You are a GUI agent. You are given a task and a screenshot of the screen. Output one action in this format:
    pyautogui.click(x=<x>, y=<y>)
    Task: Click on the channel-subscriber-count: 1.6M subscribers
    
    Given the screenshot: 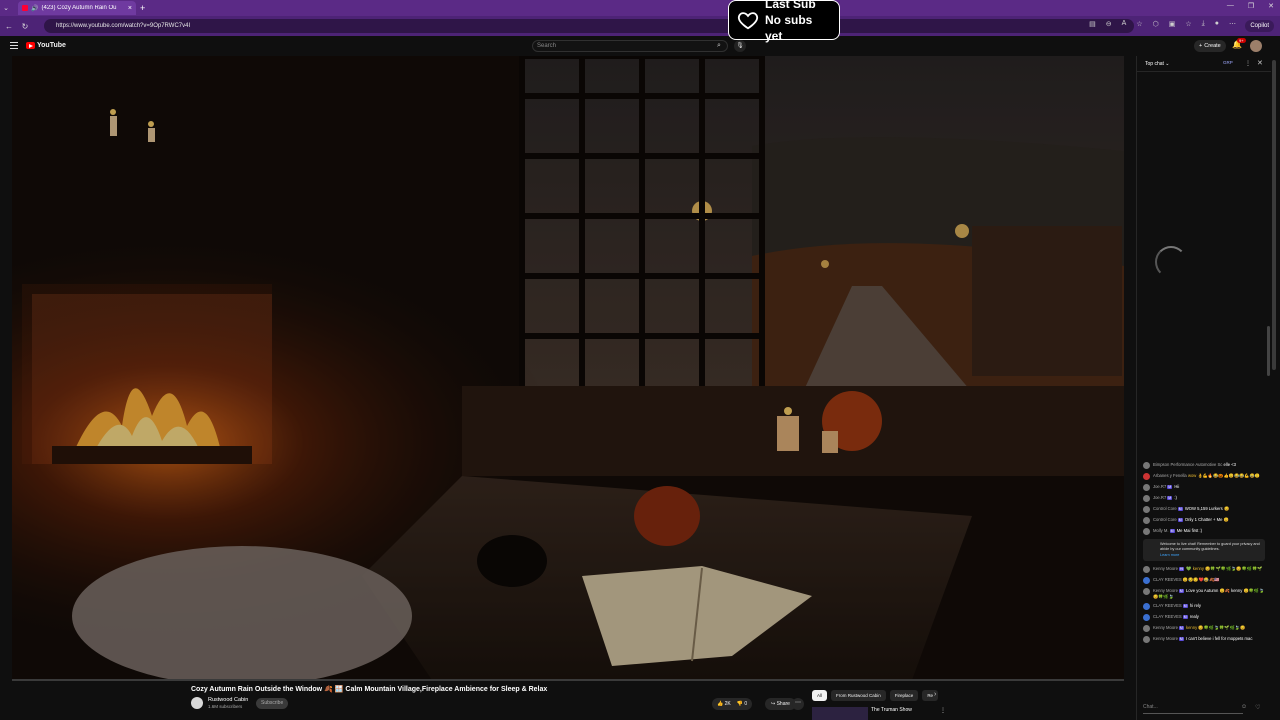 What is the action you would take?
    pyautogui.click(x=225, y=706)
    